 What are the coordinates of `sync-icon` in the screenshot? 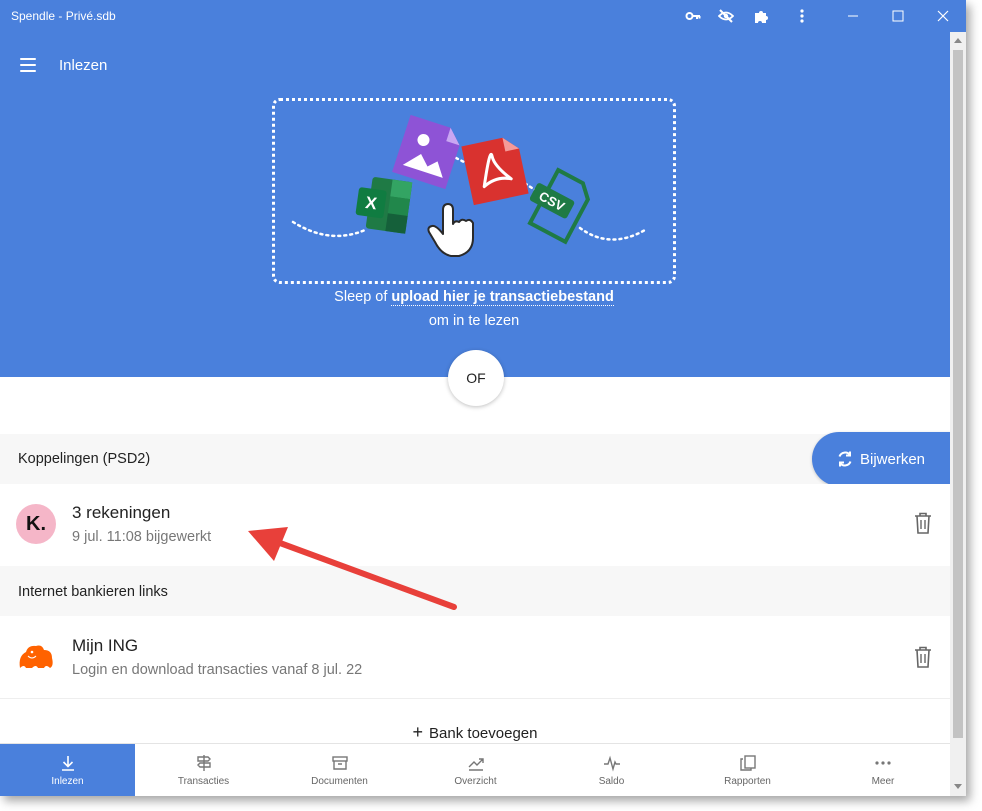 It's located at (845, 459).